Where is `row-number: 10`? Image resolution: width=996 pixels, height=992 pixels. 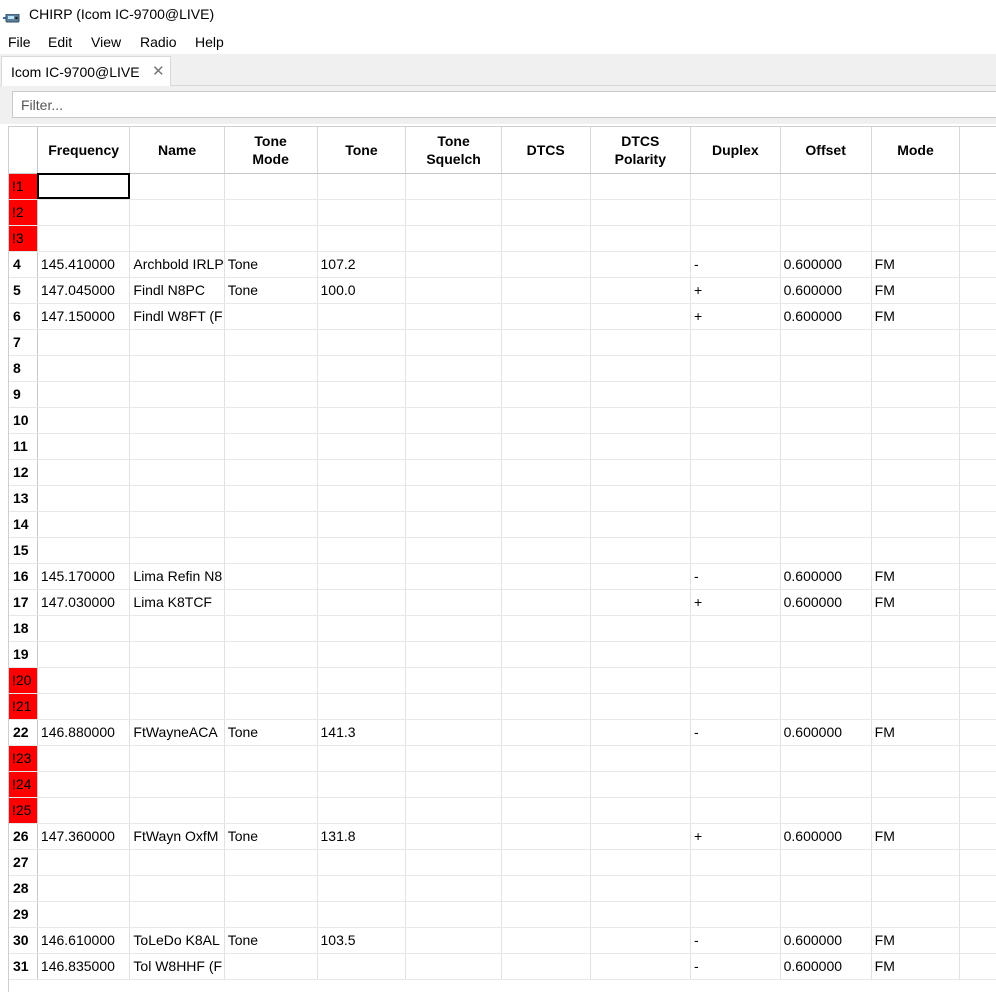 row-number: 10 is located at coordinates (23, 420).